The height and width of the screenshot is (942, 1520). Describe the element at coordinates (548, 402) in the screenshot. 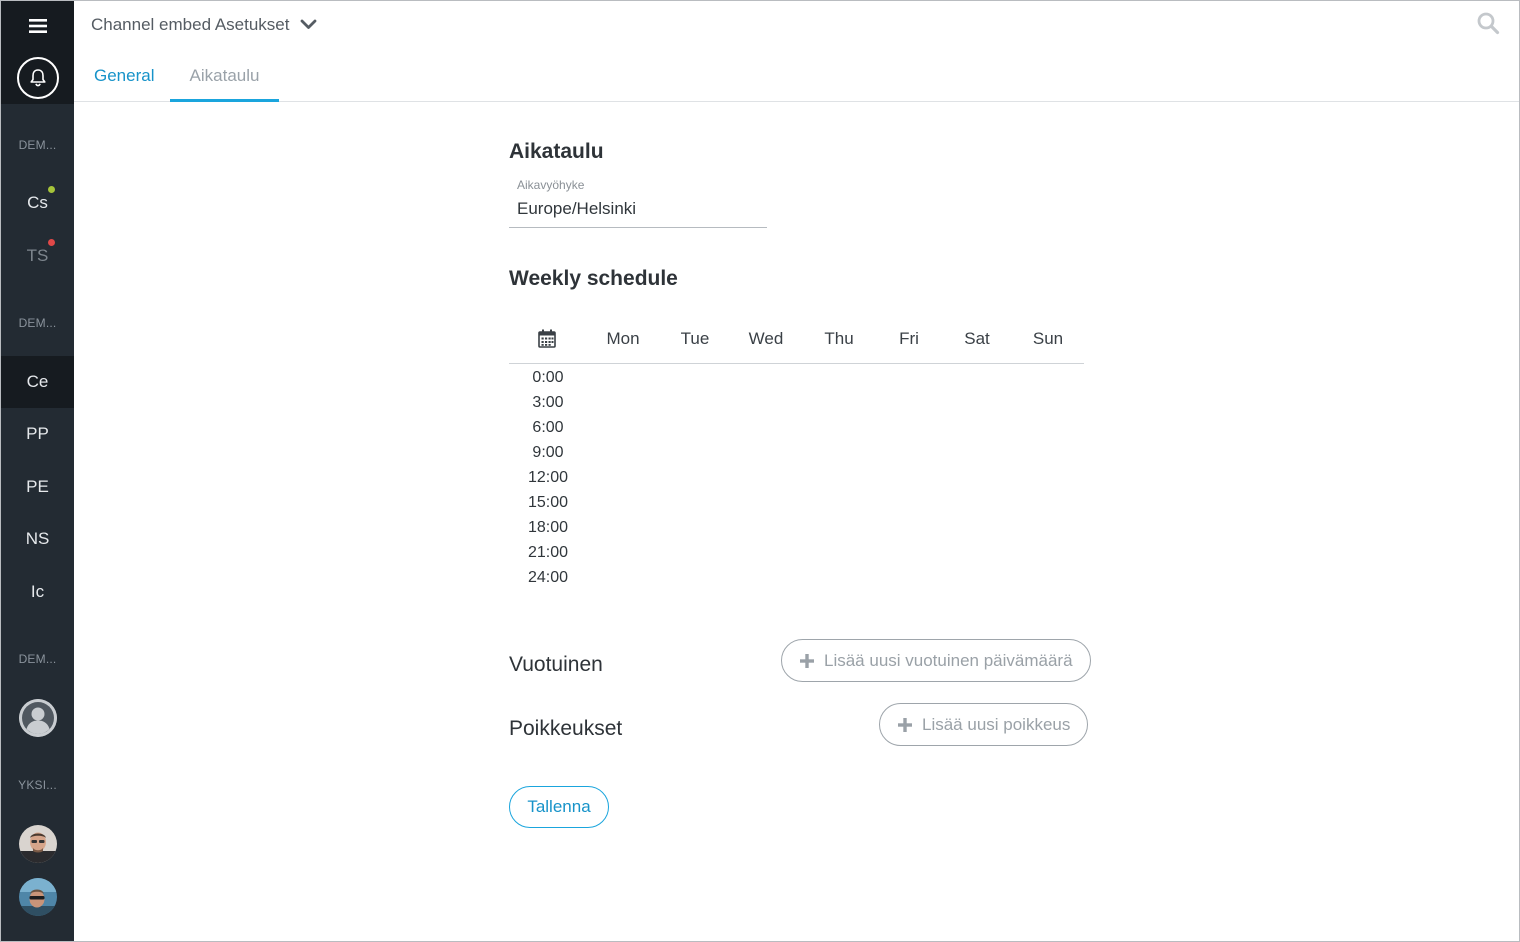

I see `time-label: 3:00` at that location.